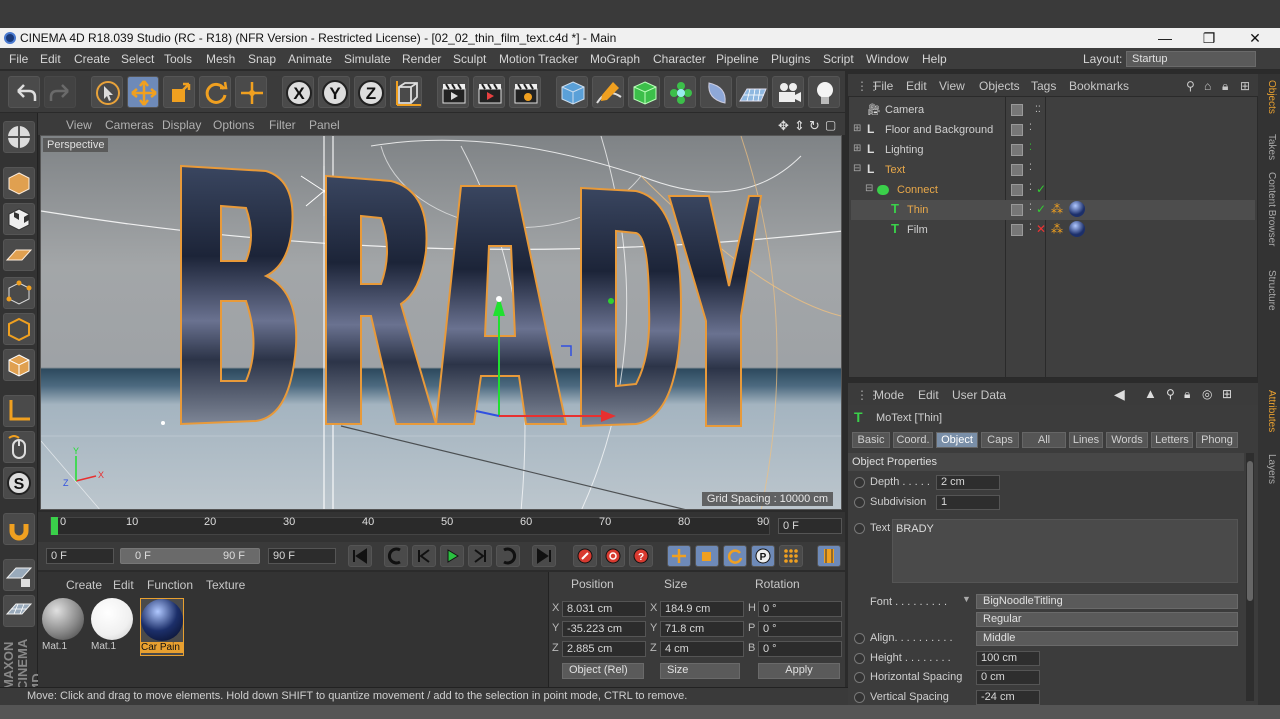 The width and height of the screenshot is (1280, 719). Describe the element at coordinates (641, 556) in the screenshot. I see `keyframe-selection-button: ?` at that location.